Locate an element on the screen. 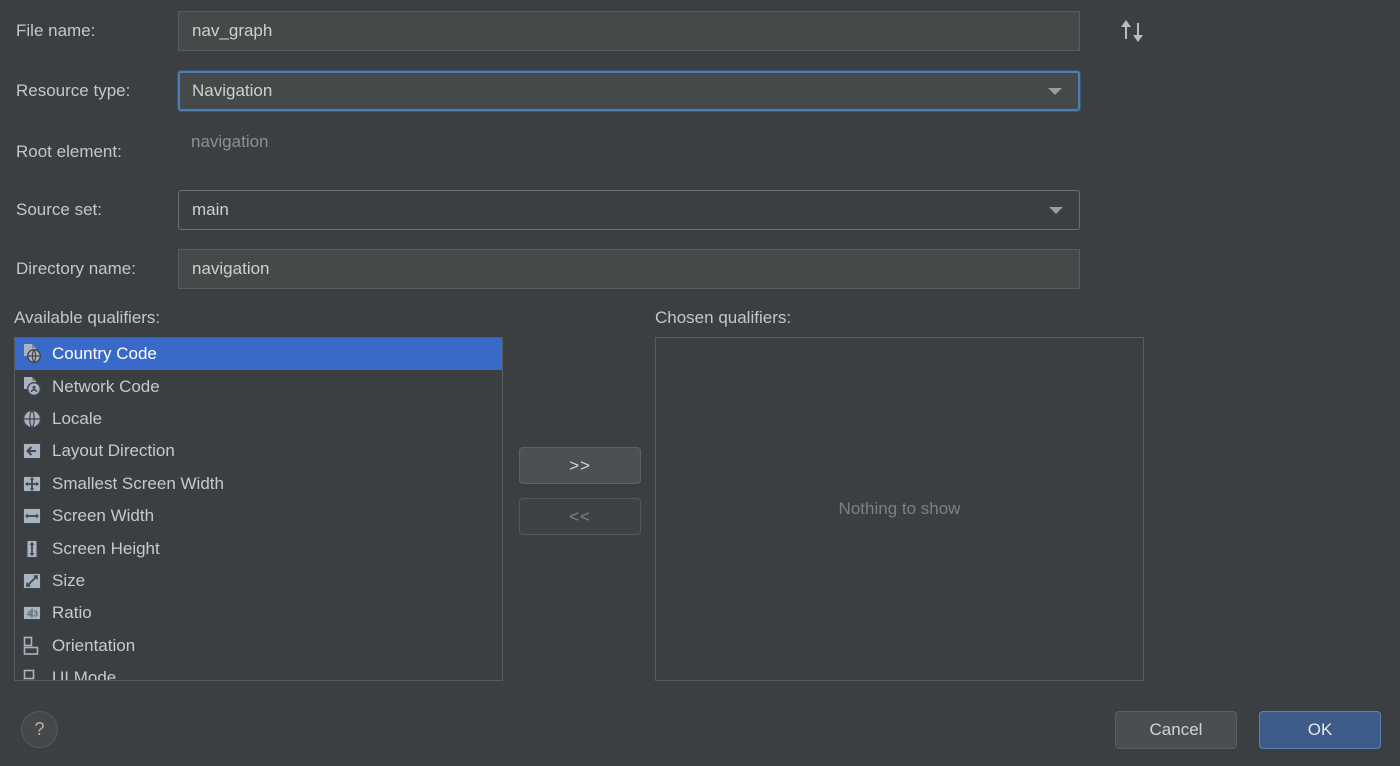  qualifier-list-item: Network Code is located at coordinates (258, 386).